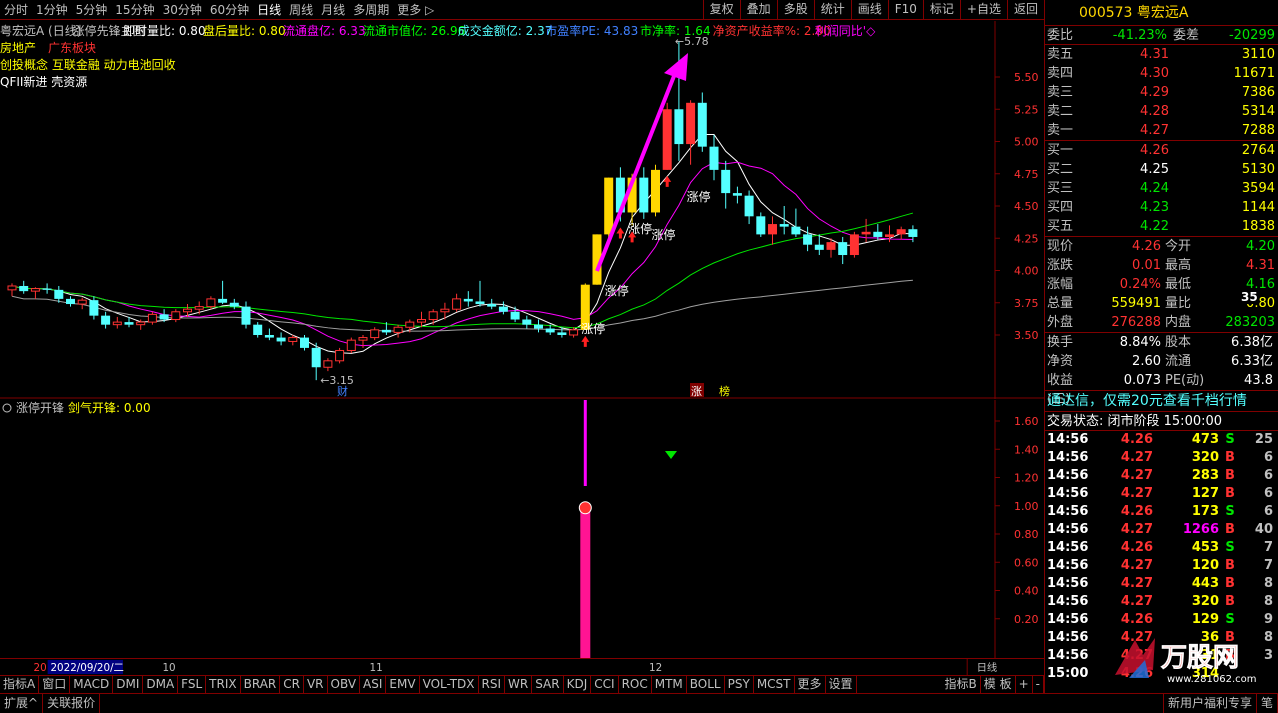 The image size is (1278, 713). What do you see at coordinates (1154, 188) in the screenshot?
I see `bid-price: 4.24` at bounding box center [1154, 188].